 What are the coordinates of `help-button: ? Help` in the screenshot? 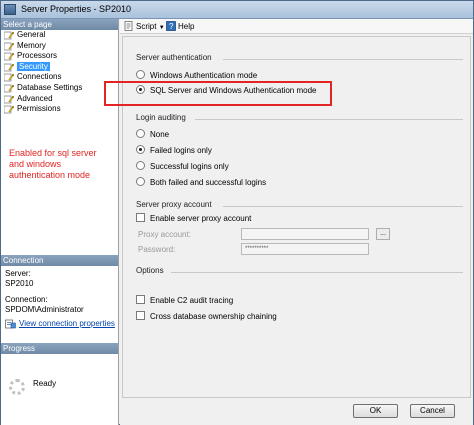 It's located at (180, 26).